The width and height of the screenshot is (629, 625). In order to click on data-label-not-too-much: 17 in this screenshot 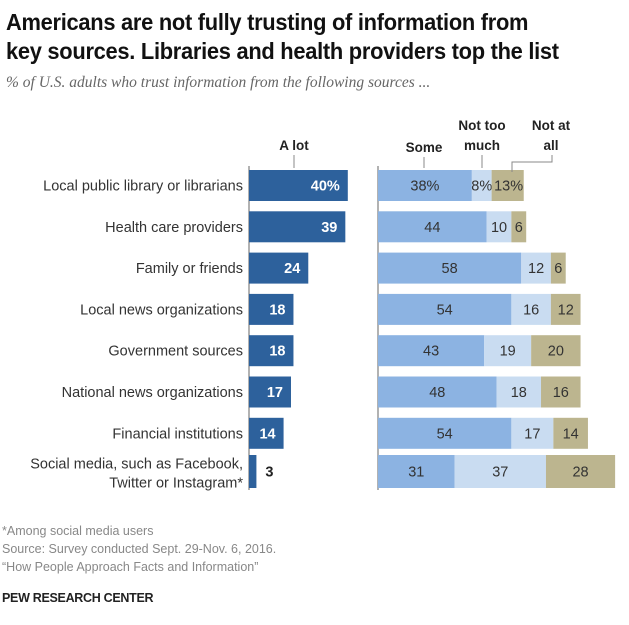, I will do `click(532, 434)`.